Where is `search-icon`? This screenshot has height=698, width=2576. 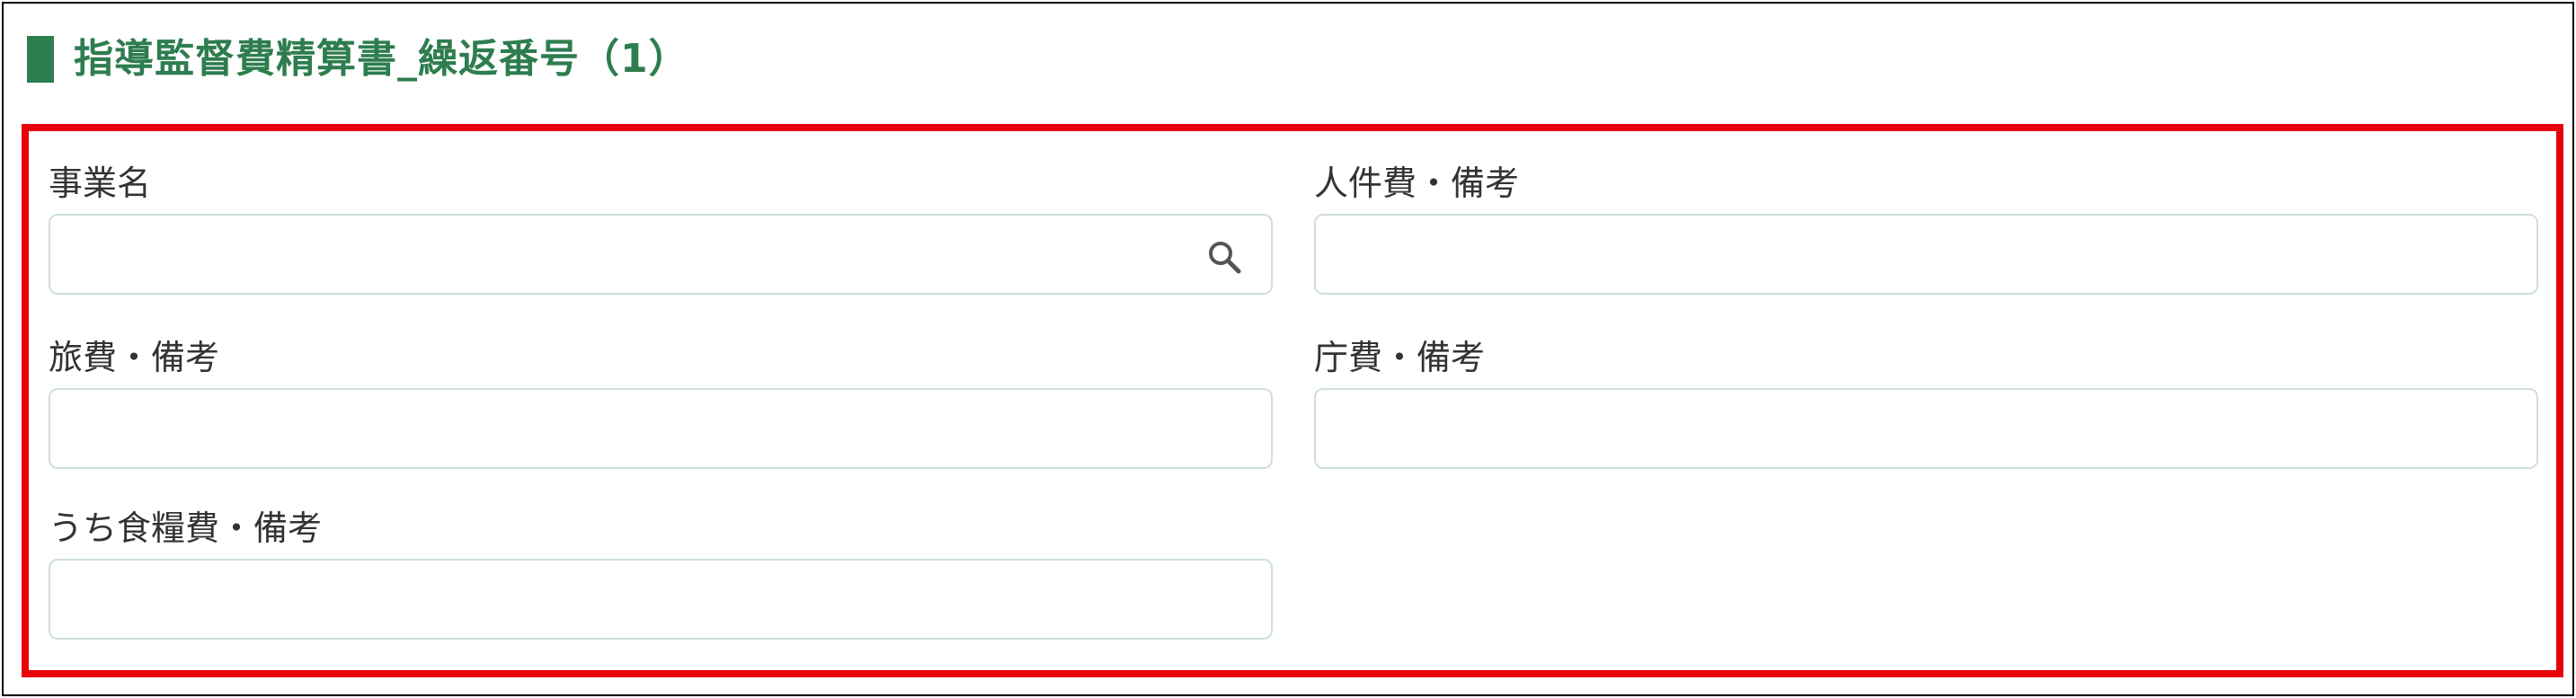 search-icon is located at coordinates (1224, 257).